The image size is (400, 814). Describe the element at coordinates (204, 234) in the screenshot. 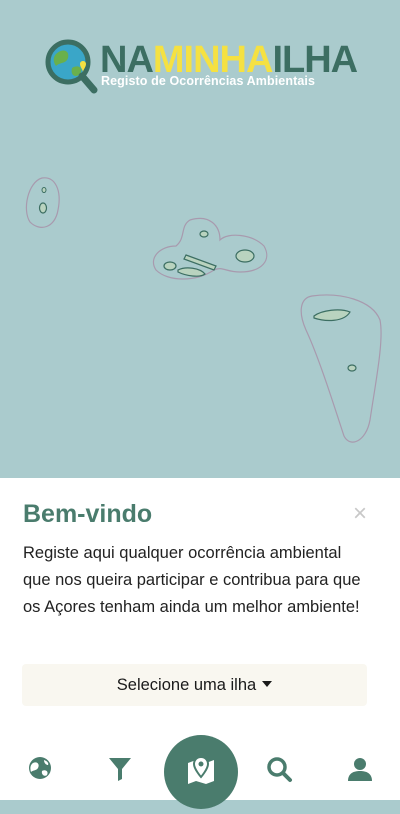

I see `island-graciosa` at that location.